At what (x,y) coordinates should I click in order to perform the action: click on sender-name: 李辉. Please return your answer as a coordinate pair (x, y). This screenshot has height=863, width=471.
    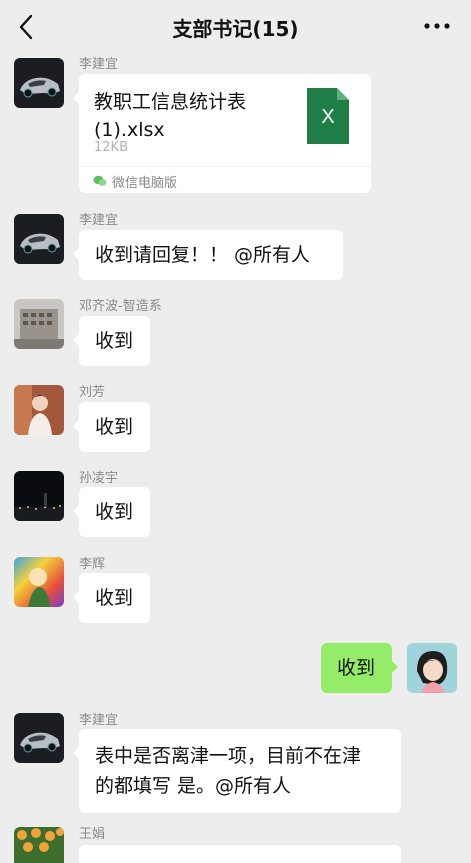
    Looking at the image, I should click on (92, 564).